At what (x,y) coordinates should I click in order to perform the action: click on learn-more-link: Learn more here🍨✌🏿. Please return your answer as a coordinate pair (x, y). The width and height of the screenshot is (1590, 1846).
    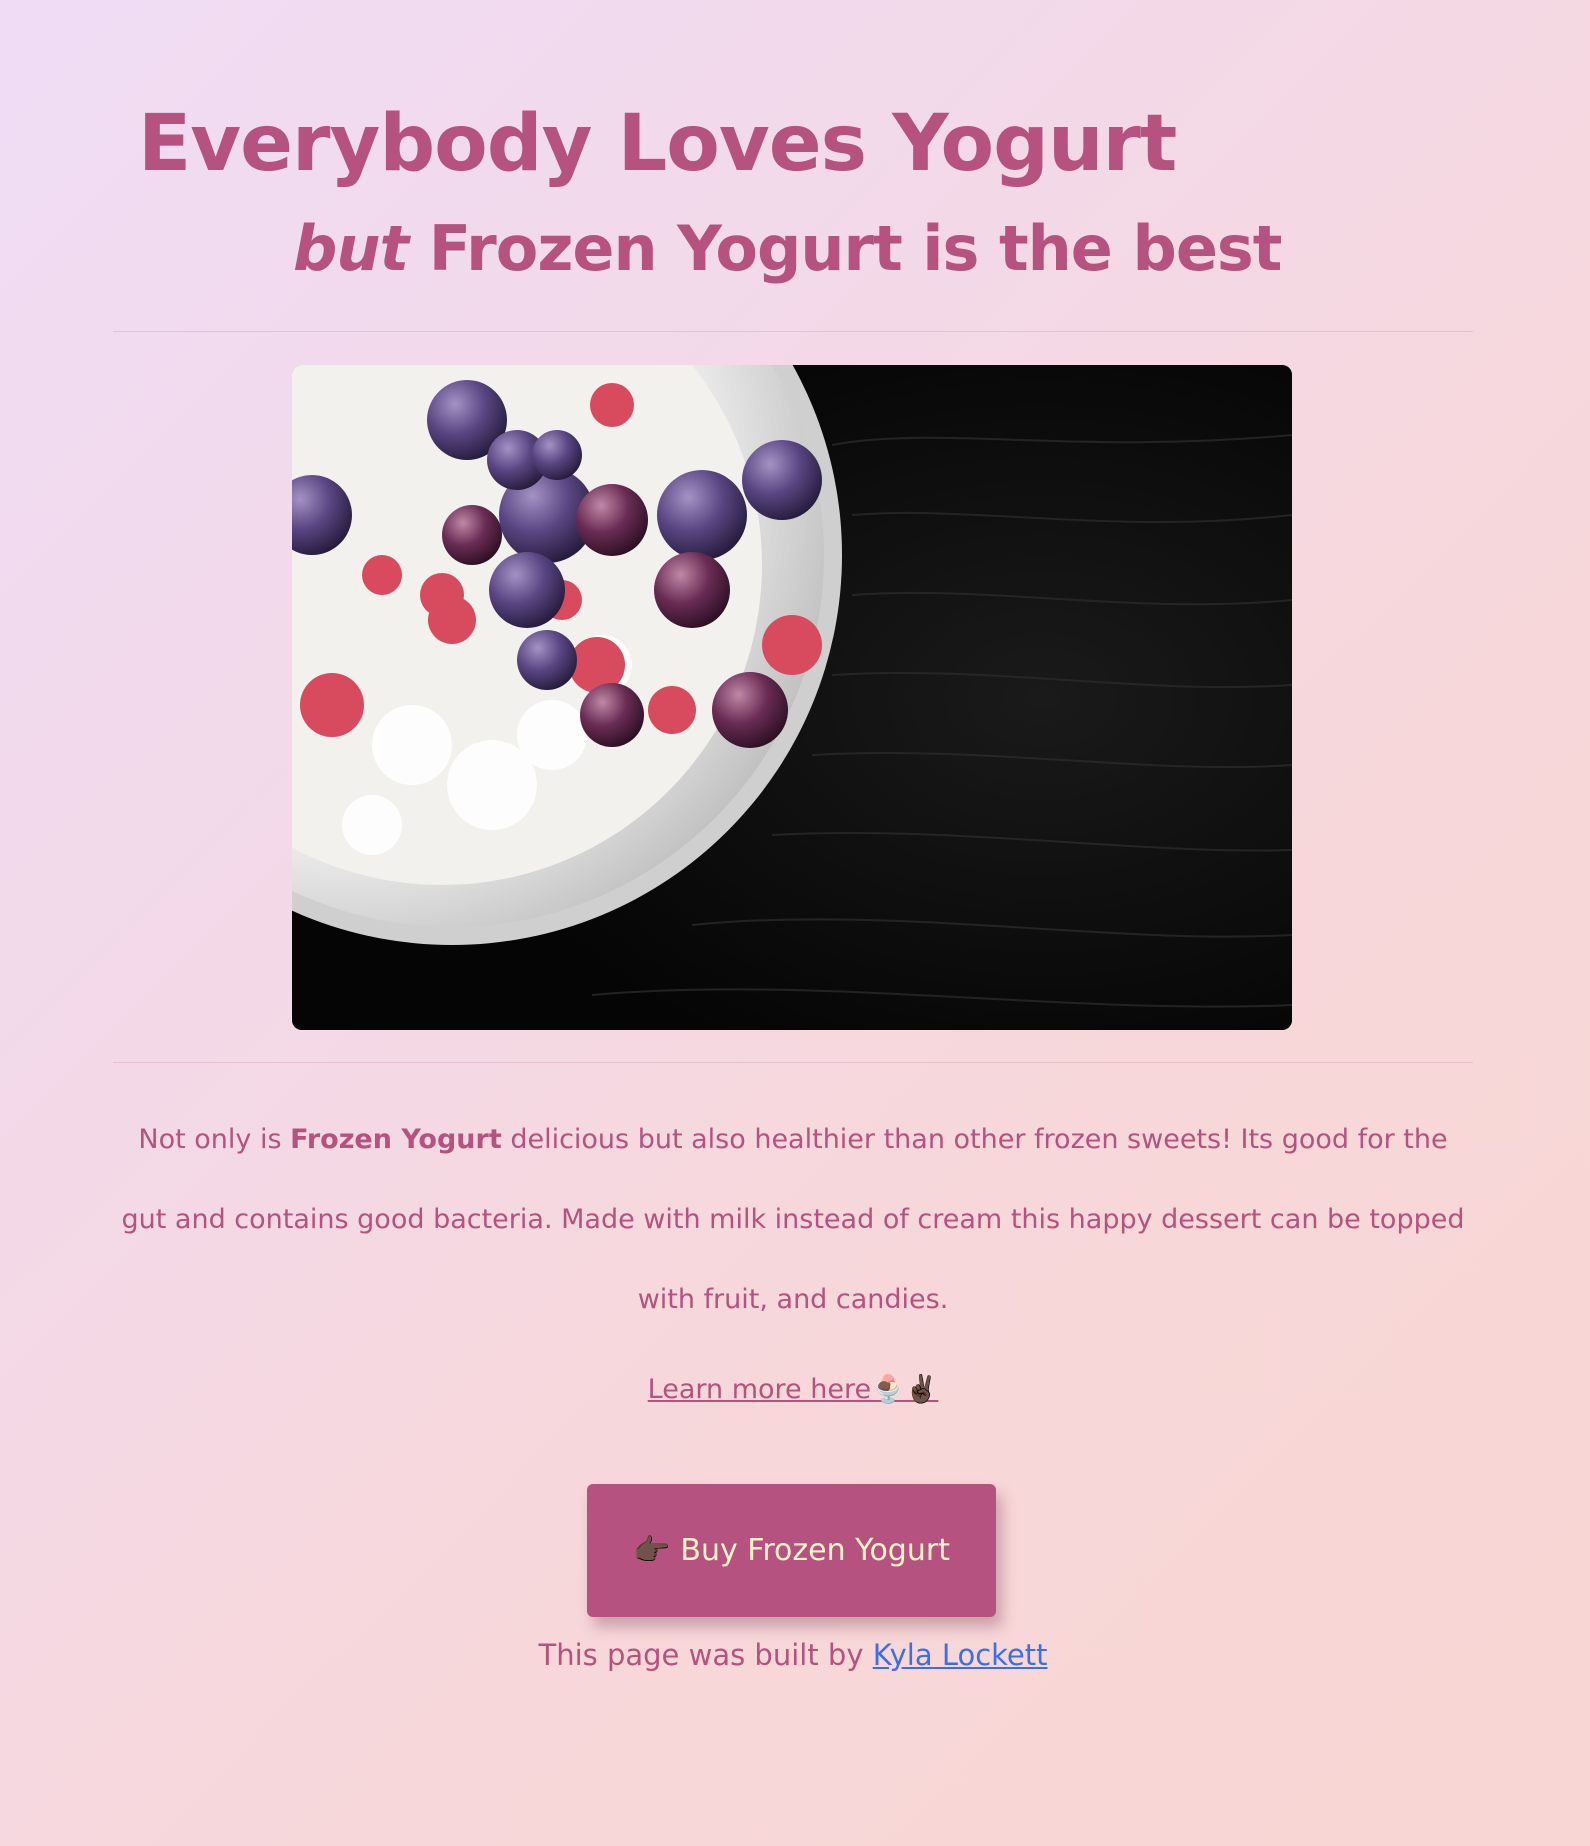
    Looking at the image, I should click on (793, 1389).